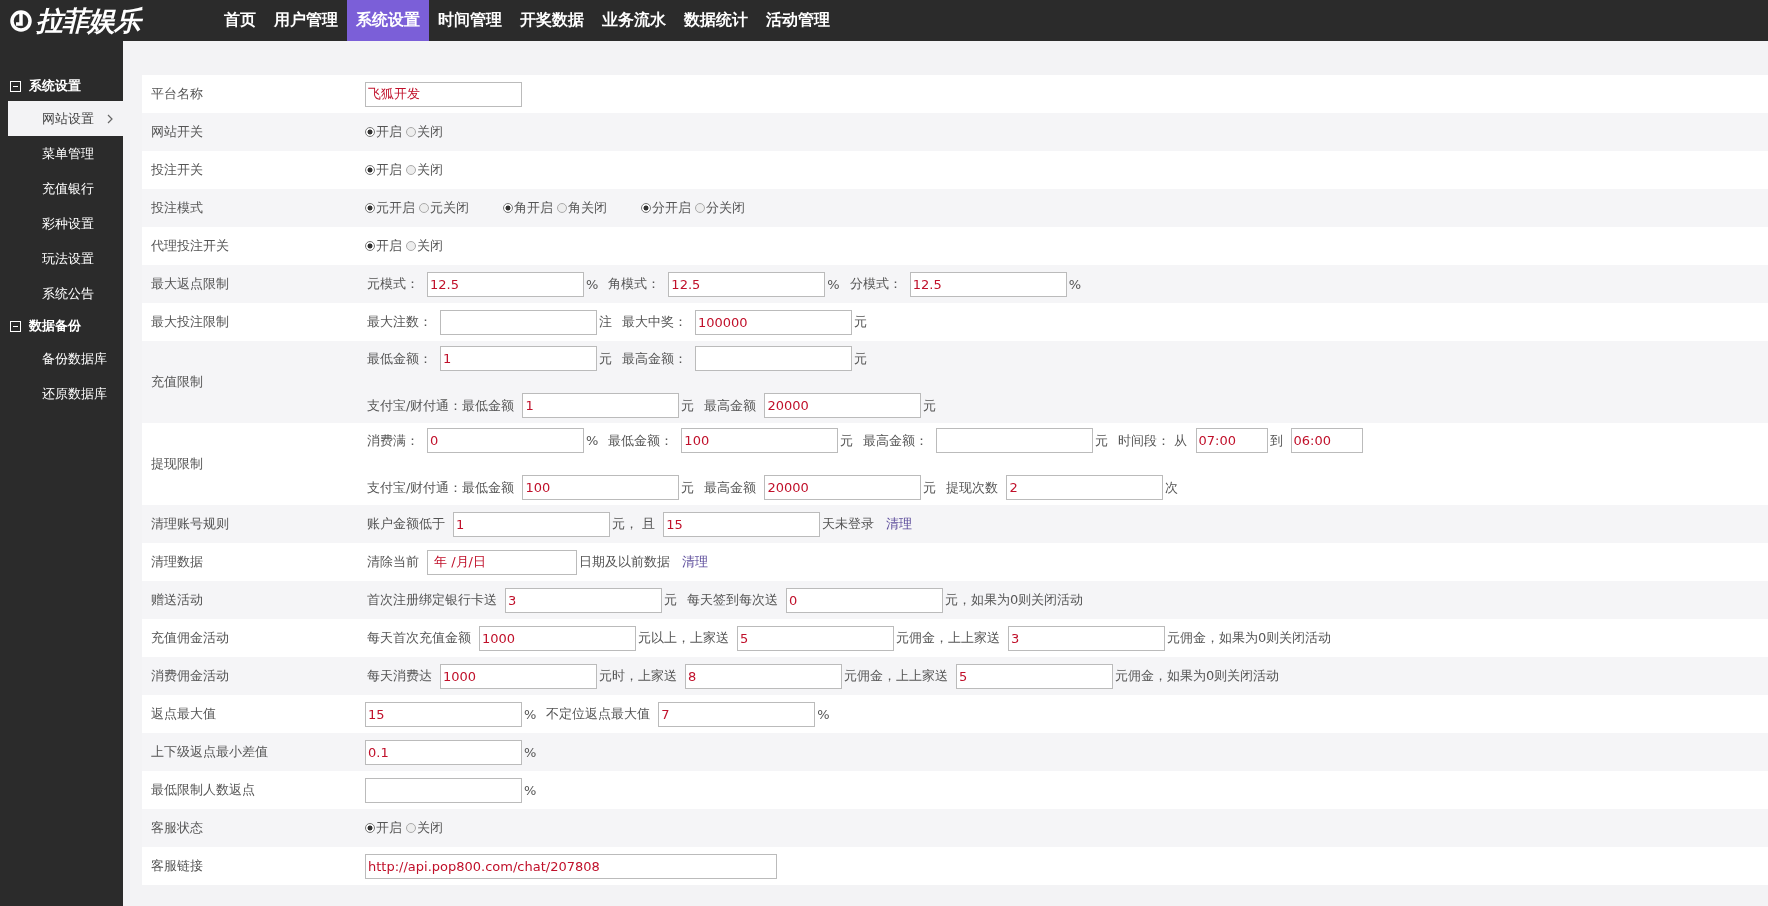  I want to click on nav-tab: 业务流水, so click(634, 20).